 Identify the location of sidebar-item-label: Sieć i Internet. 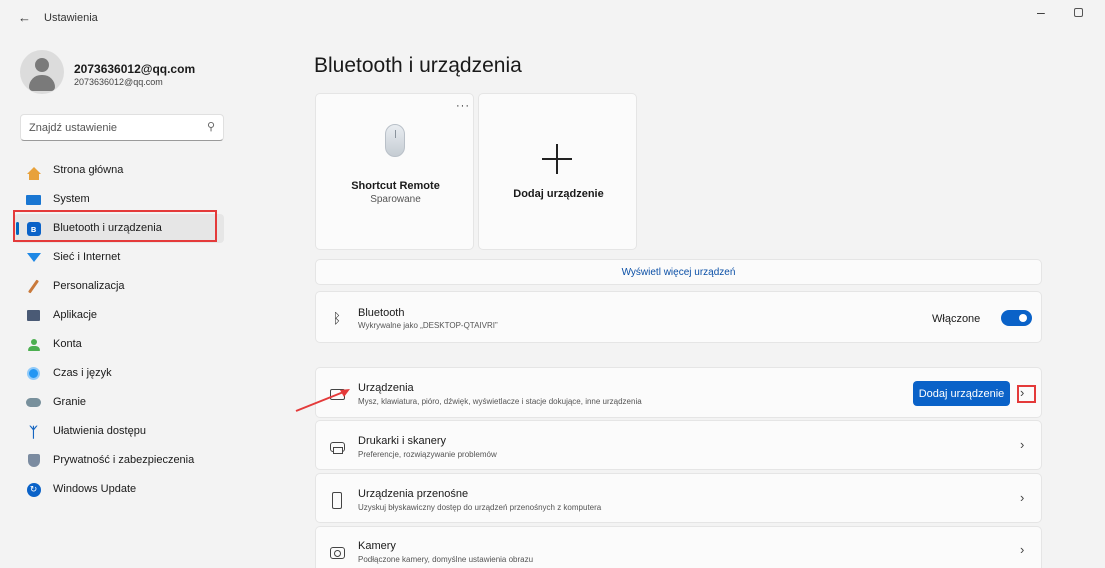
(87, 257).